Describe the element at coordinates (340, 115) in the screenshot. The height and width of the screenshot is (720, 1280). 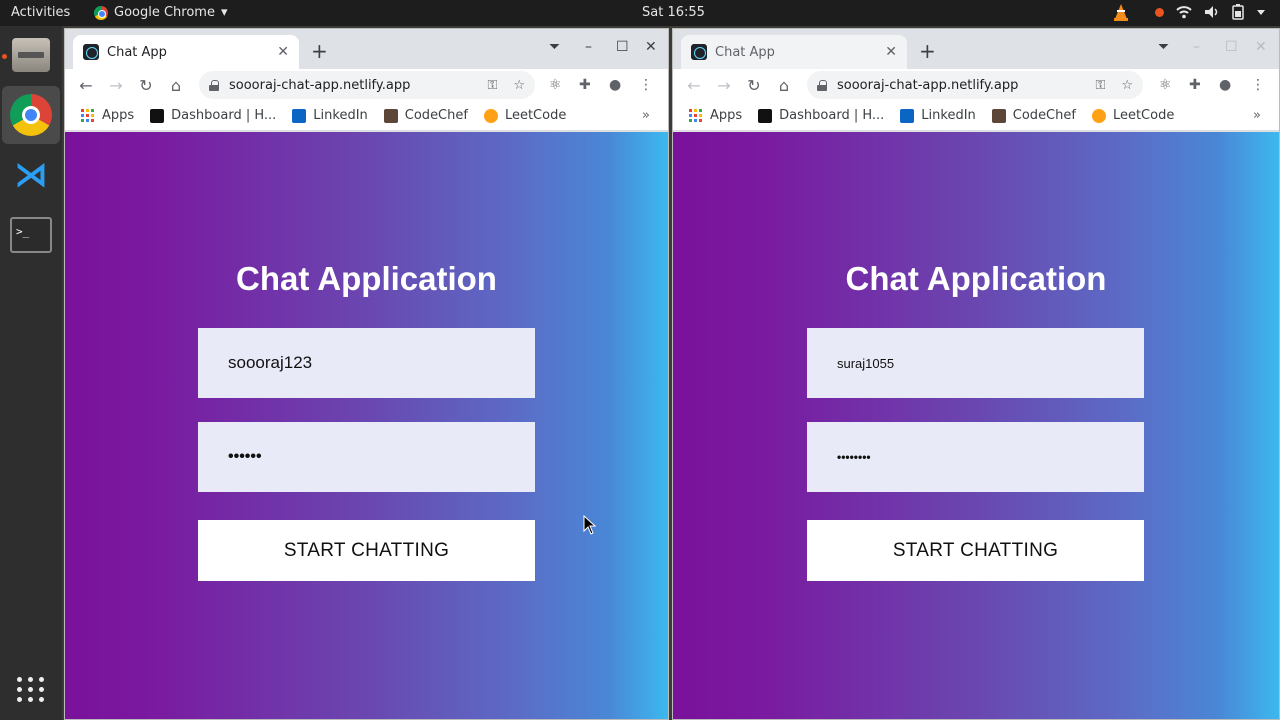
I see `bookmark-label: LinkedIn` at that location.